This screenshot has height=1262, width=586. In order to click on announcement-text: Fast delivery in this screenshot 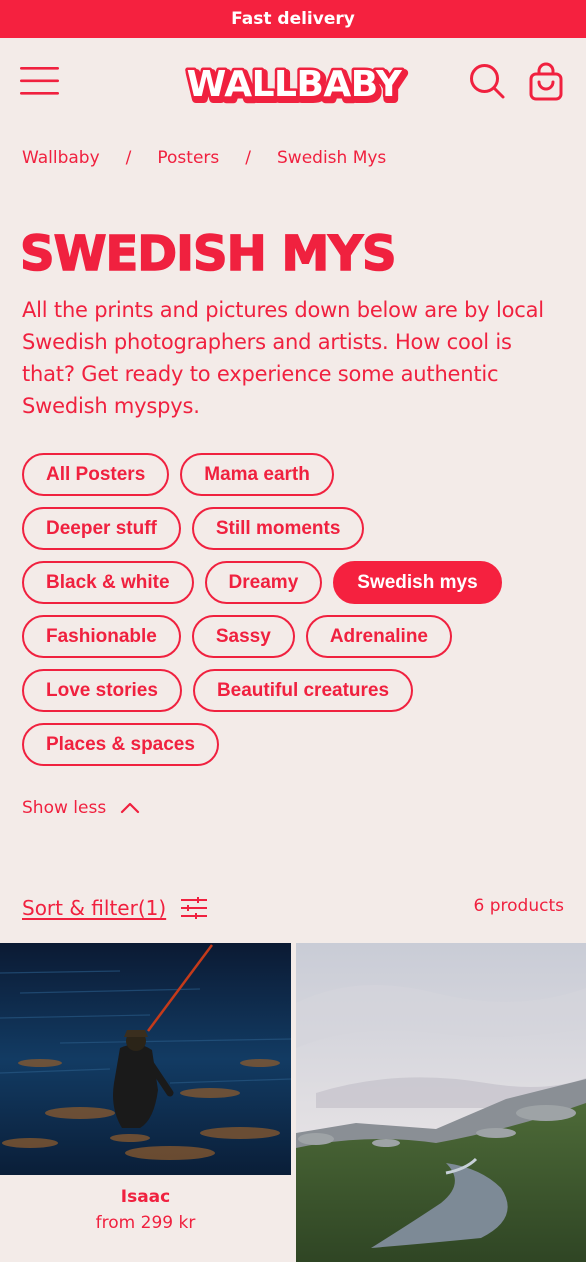, I will do `click(293, 19)`.